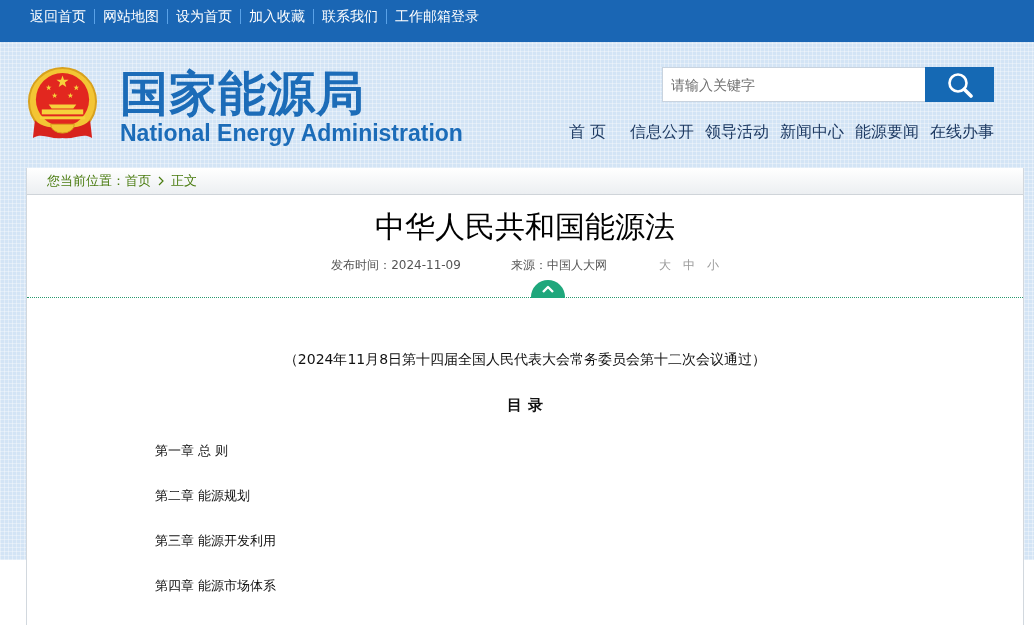  I want to click on chapter-entry: 第四章 能源市场体系, so click(216, 586).